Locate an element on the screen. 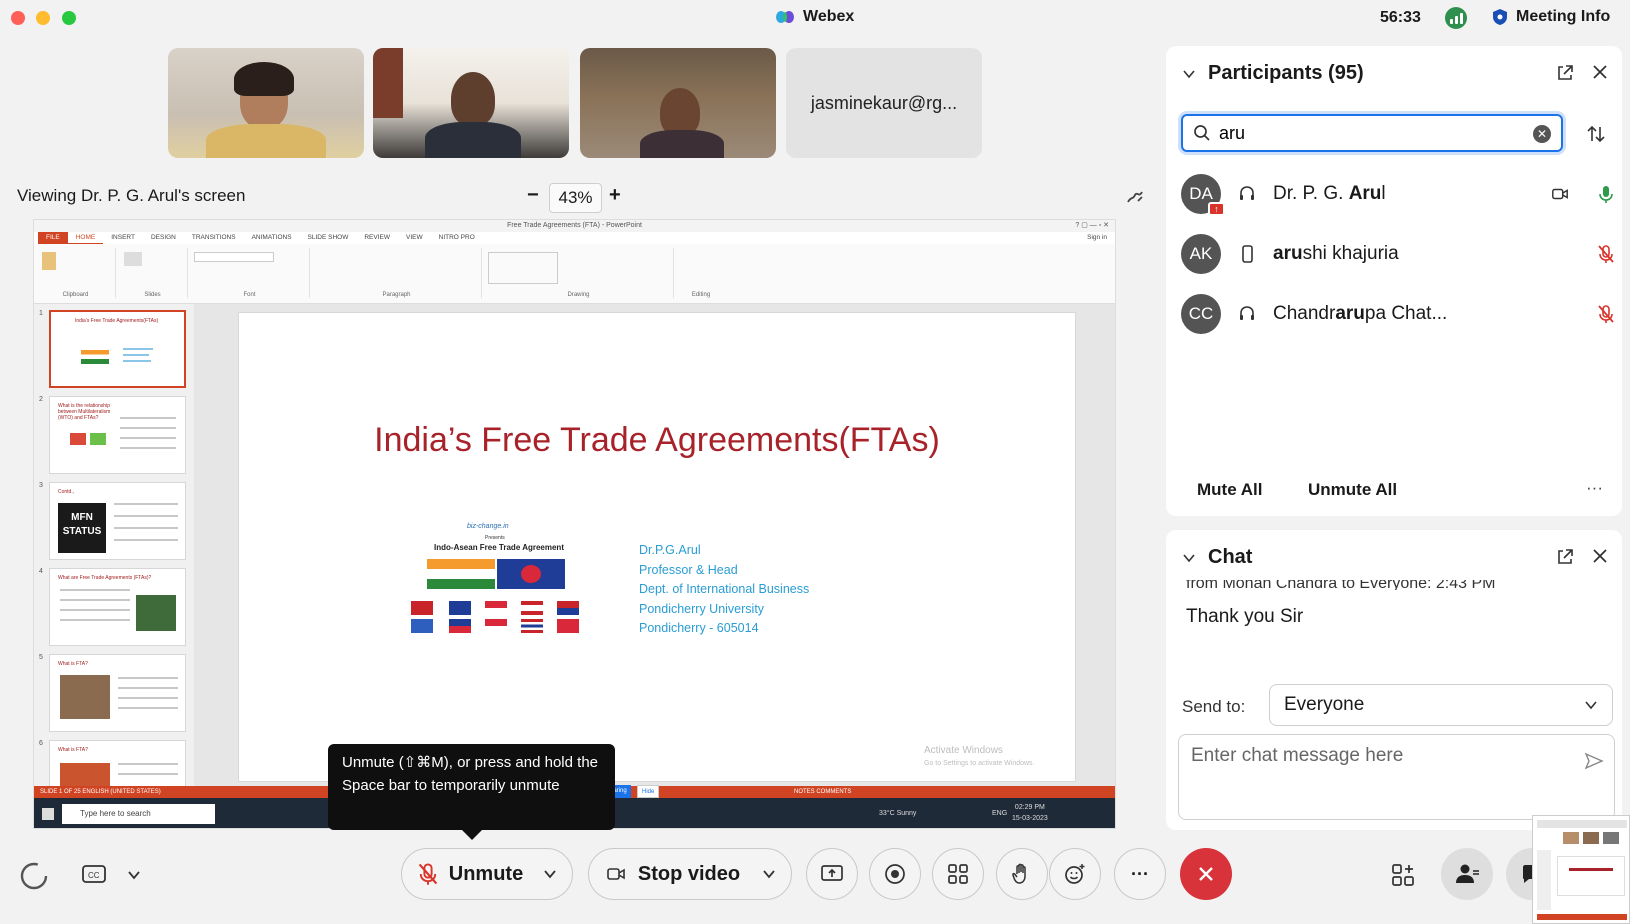 The image size is (1630, 924). participants-more-button: ··· is located at coordinates (1594, 488).